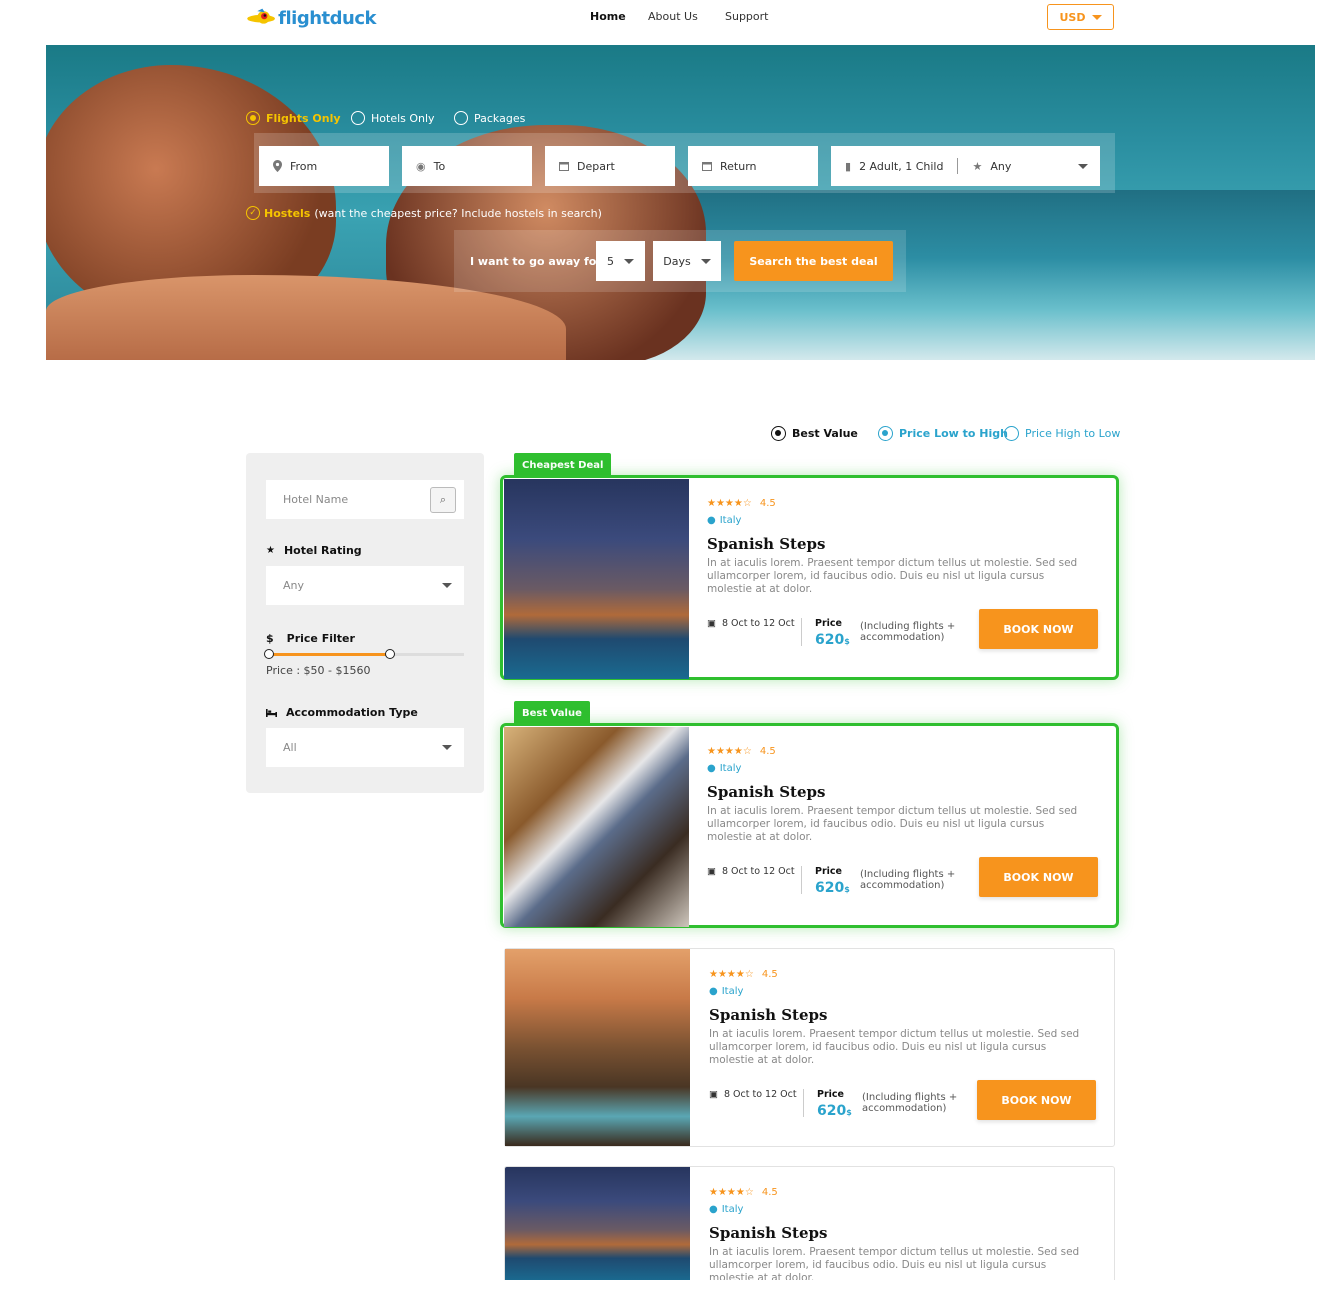  I want to click on trip-type-label: Hotels Only, so click(403, 118).